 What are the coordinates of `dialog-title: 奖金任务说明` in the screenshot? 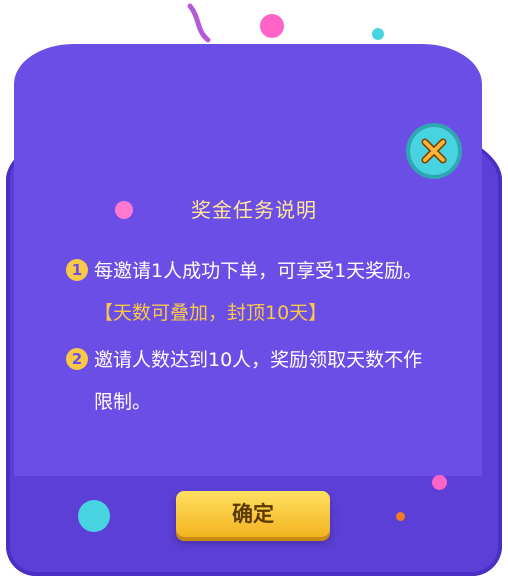 It's located at (254, 210).